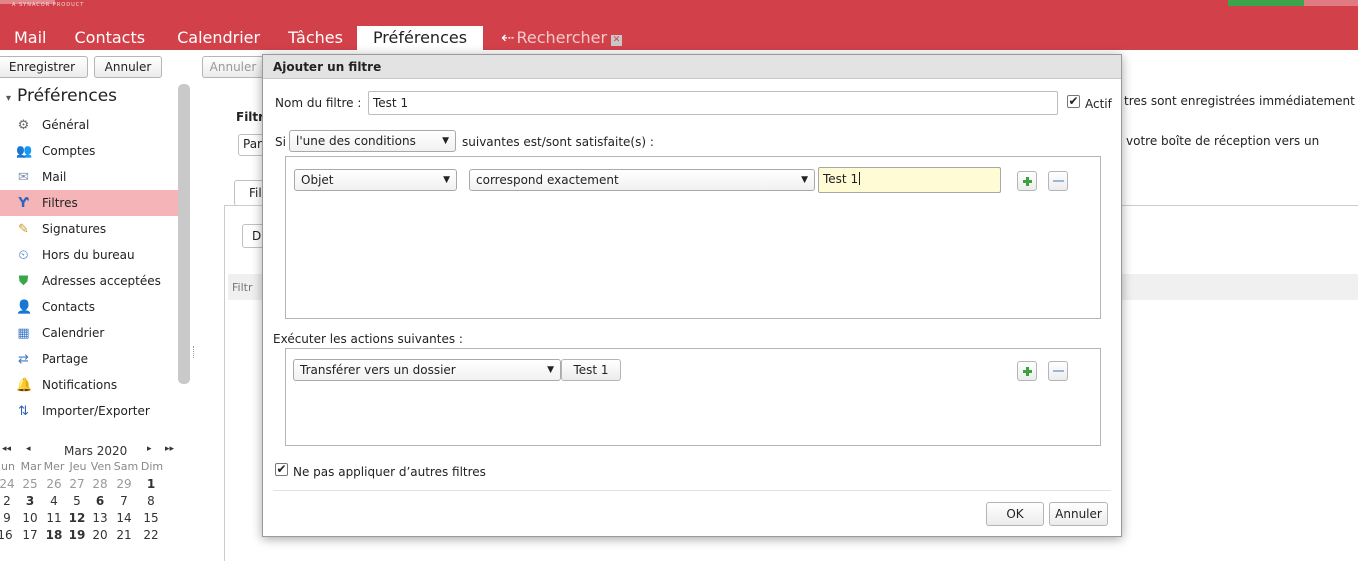  What do you see at coordinates (151, 535) in the screenshot?
I see `calendar-day: 22` at bounding box center [151, 535].